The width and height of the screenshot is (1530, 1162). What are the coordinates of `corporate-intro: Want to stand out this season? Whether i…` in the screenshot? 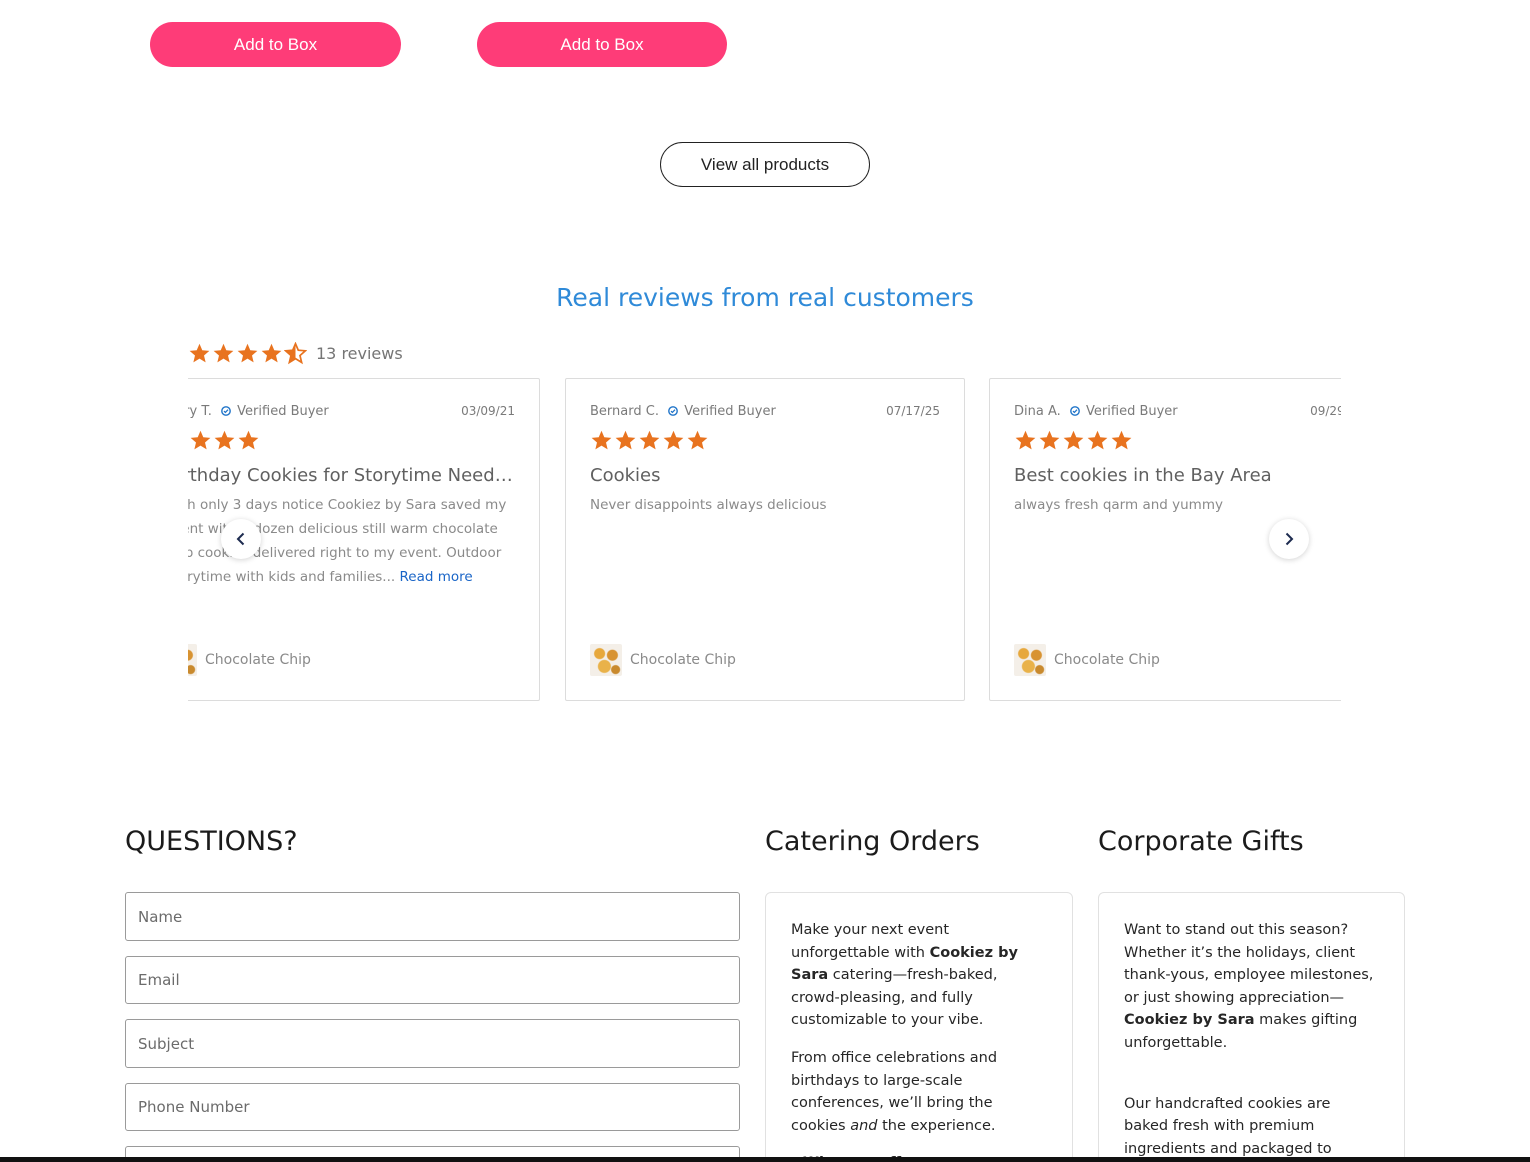 It's located at (1249, 986).